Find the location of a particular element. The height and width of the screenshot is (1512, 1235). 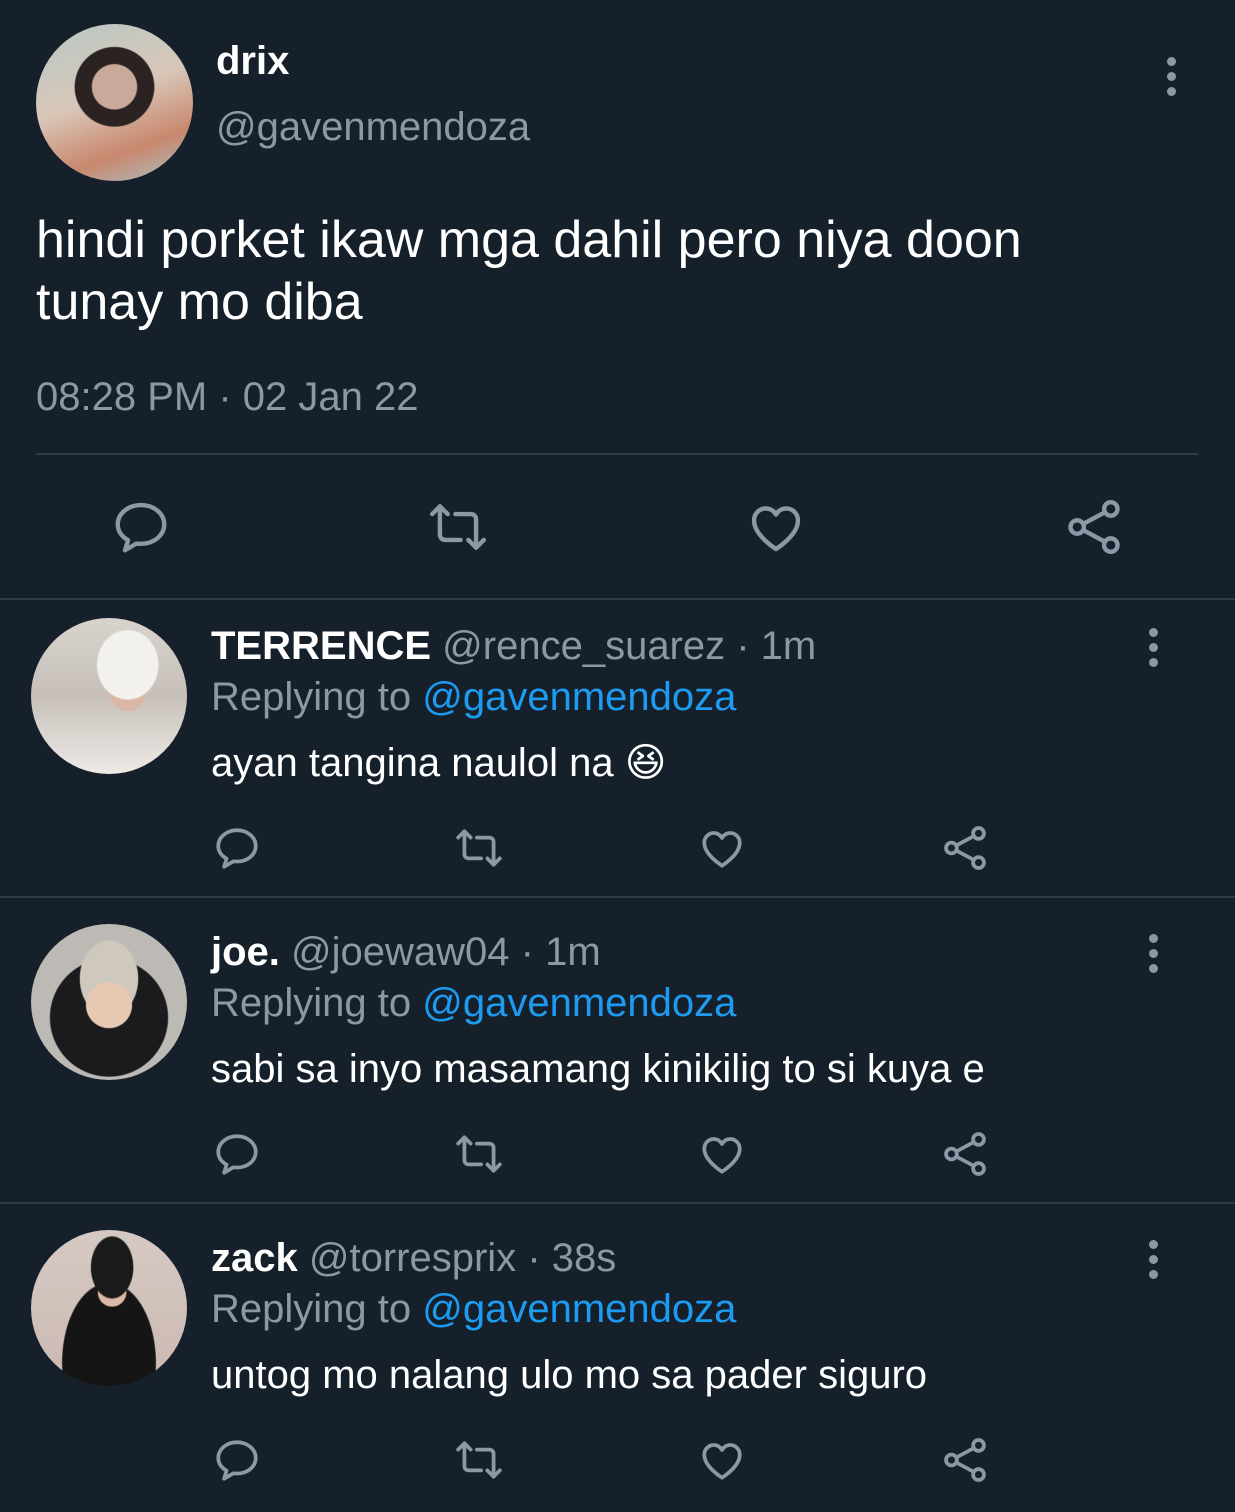

laughing-emoji: 😆 is located at coordinates (645, 763).